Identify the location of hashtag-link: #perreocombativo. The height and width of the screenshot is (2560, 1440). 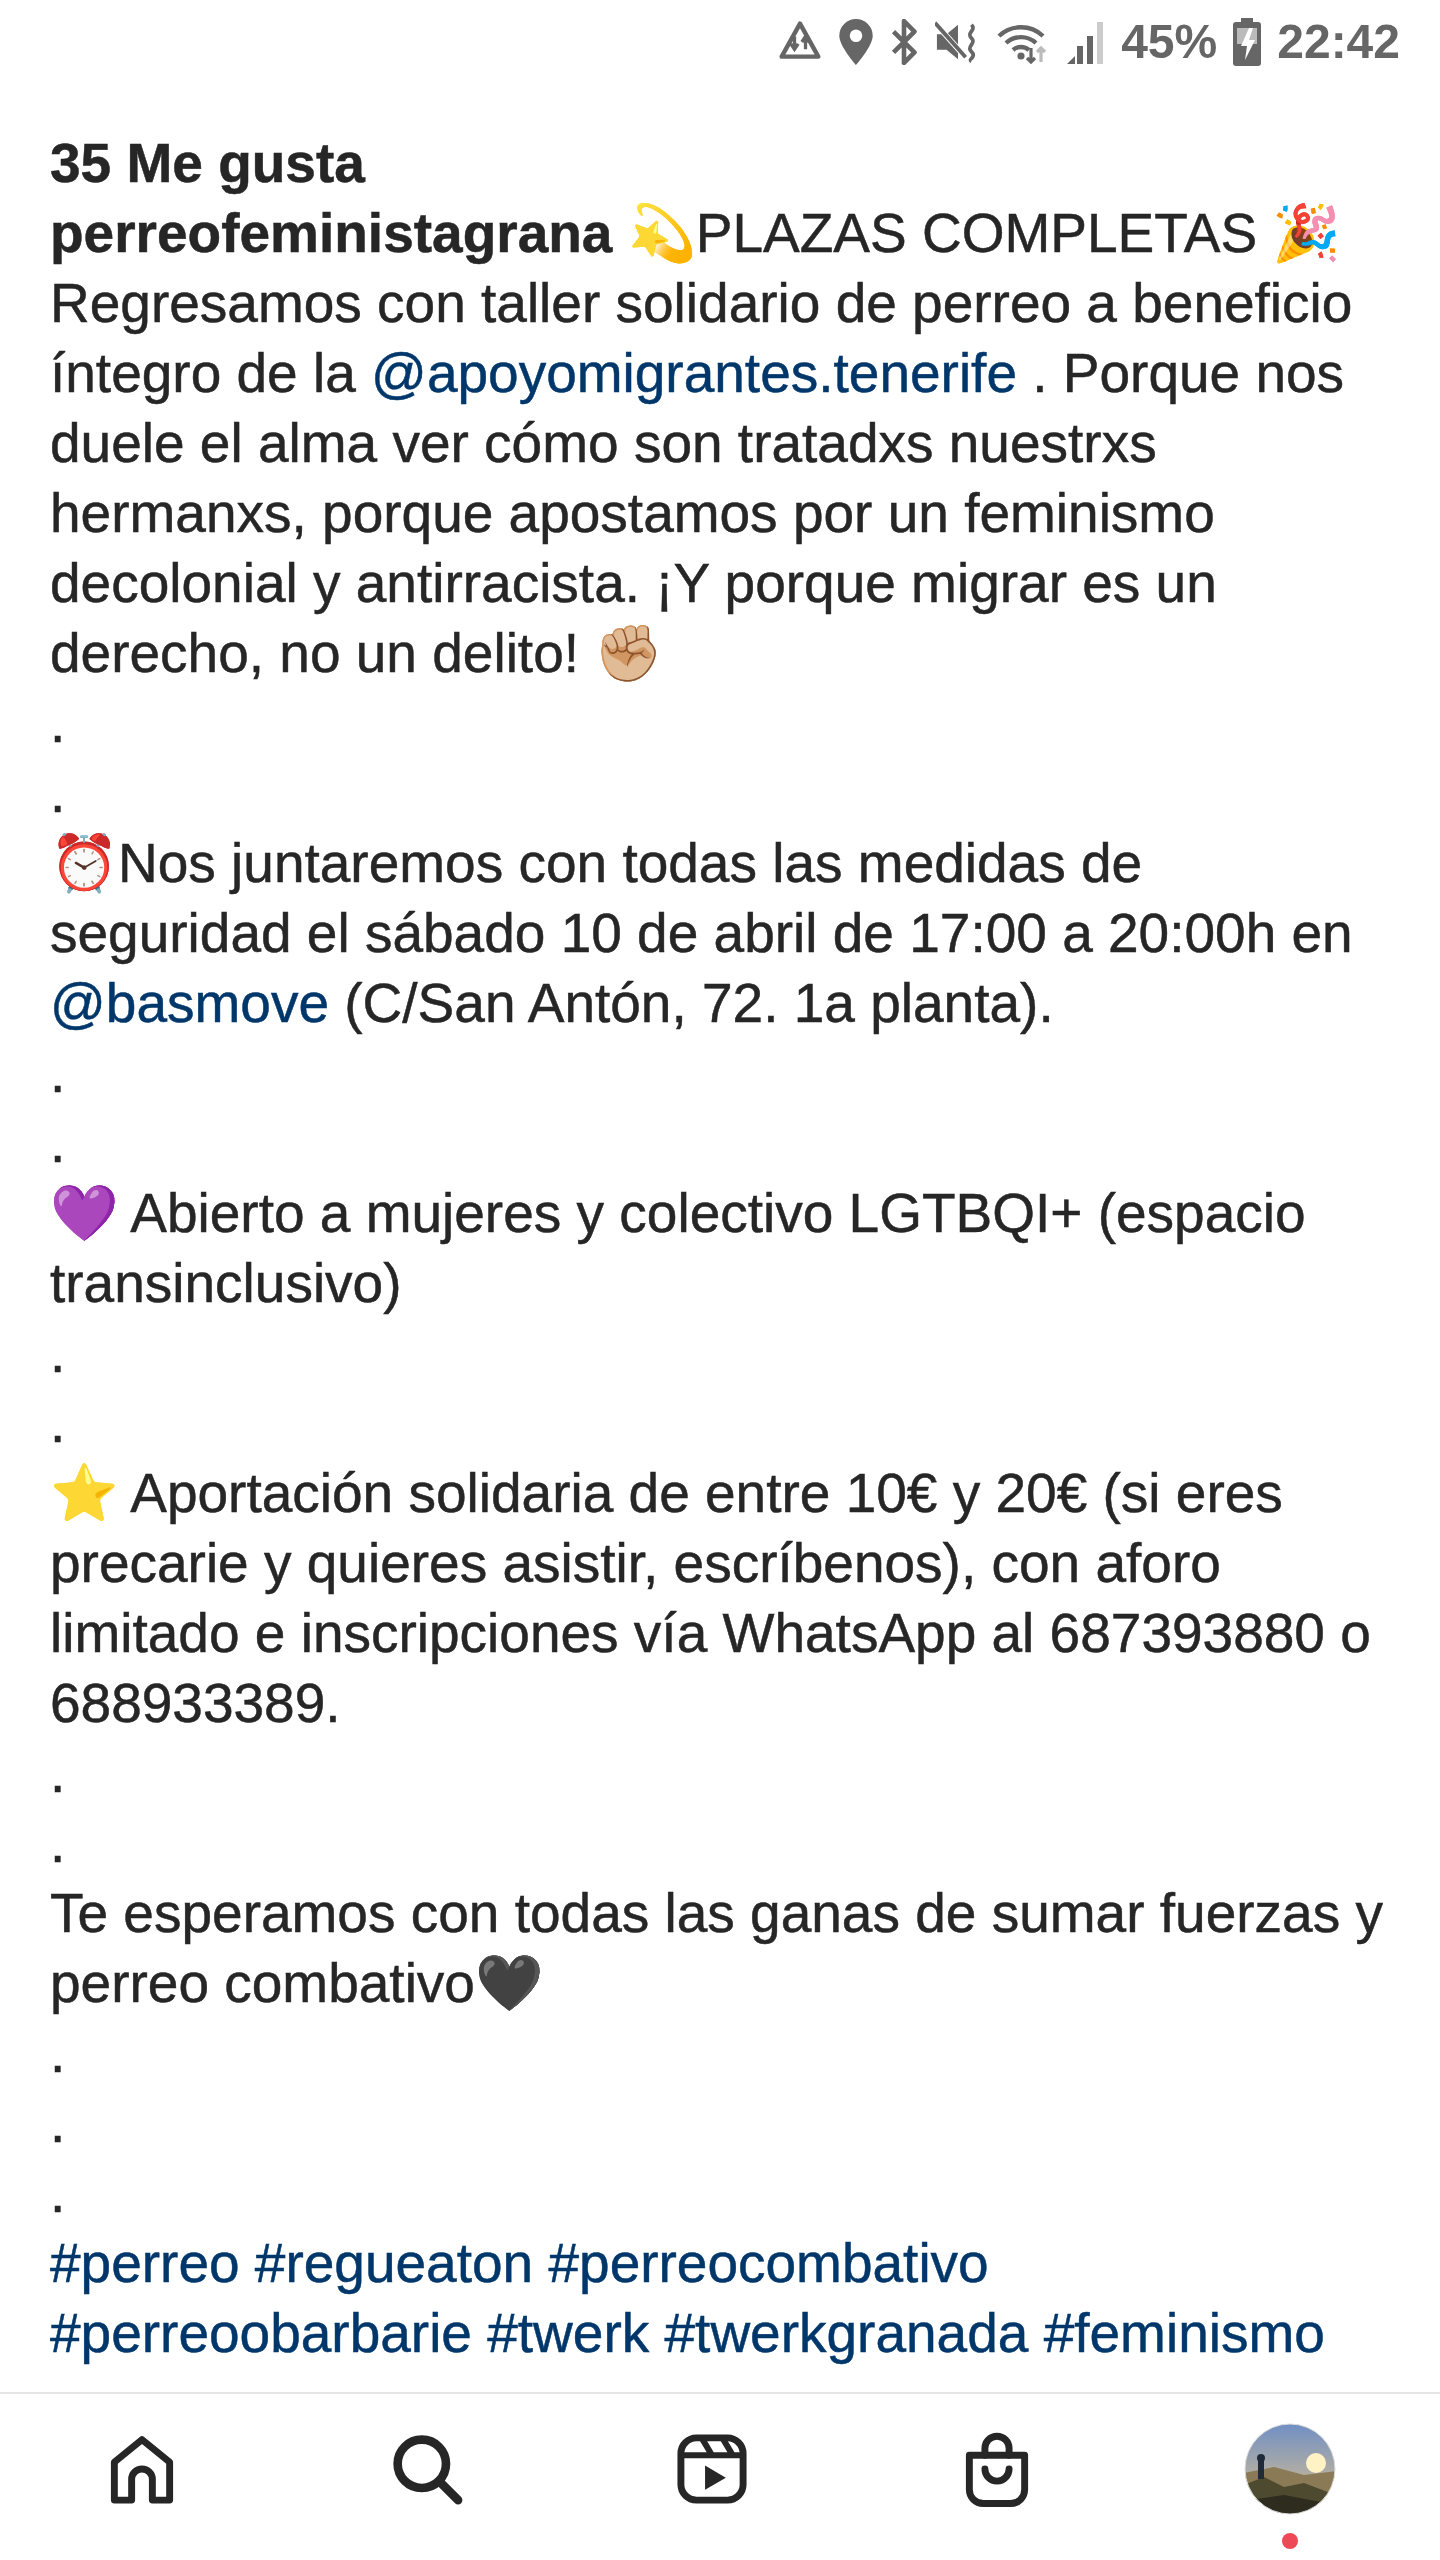
(768, 2263).